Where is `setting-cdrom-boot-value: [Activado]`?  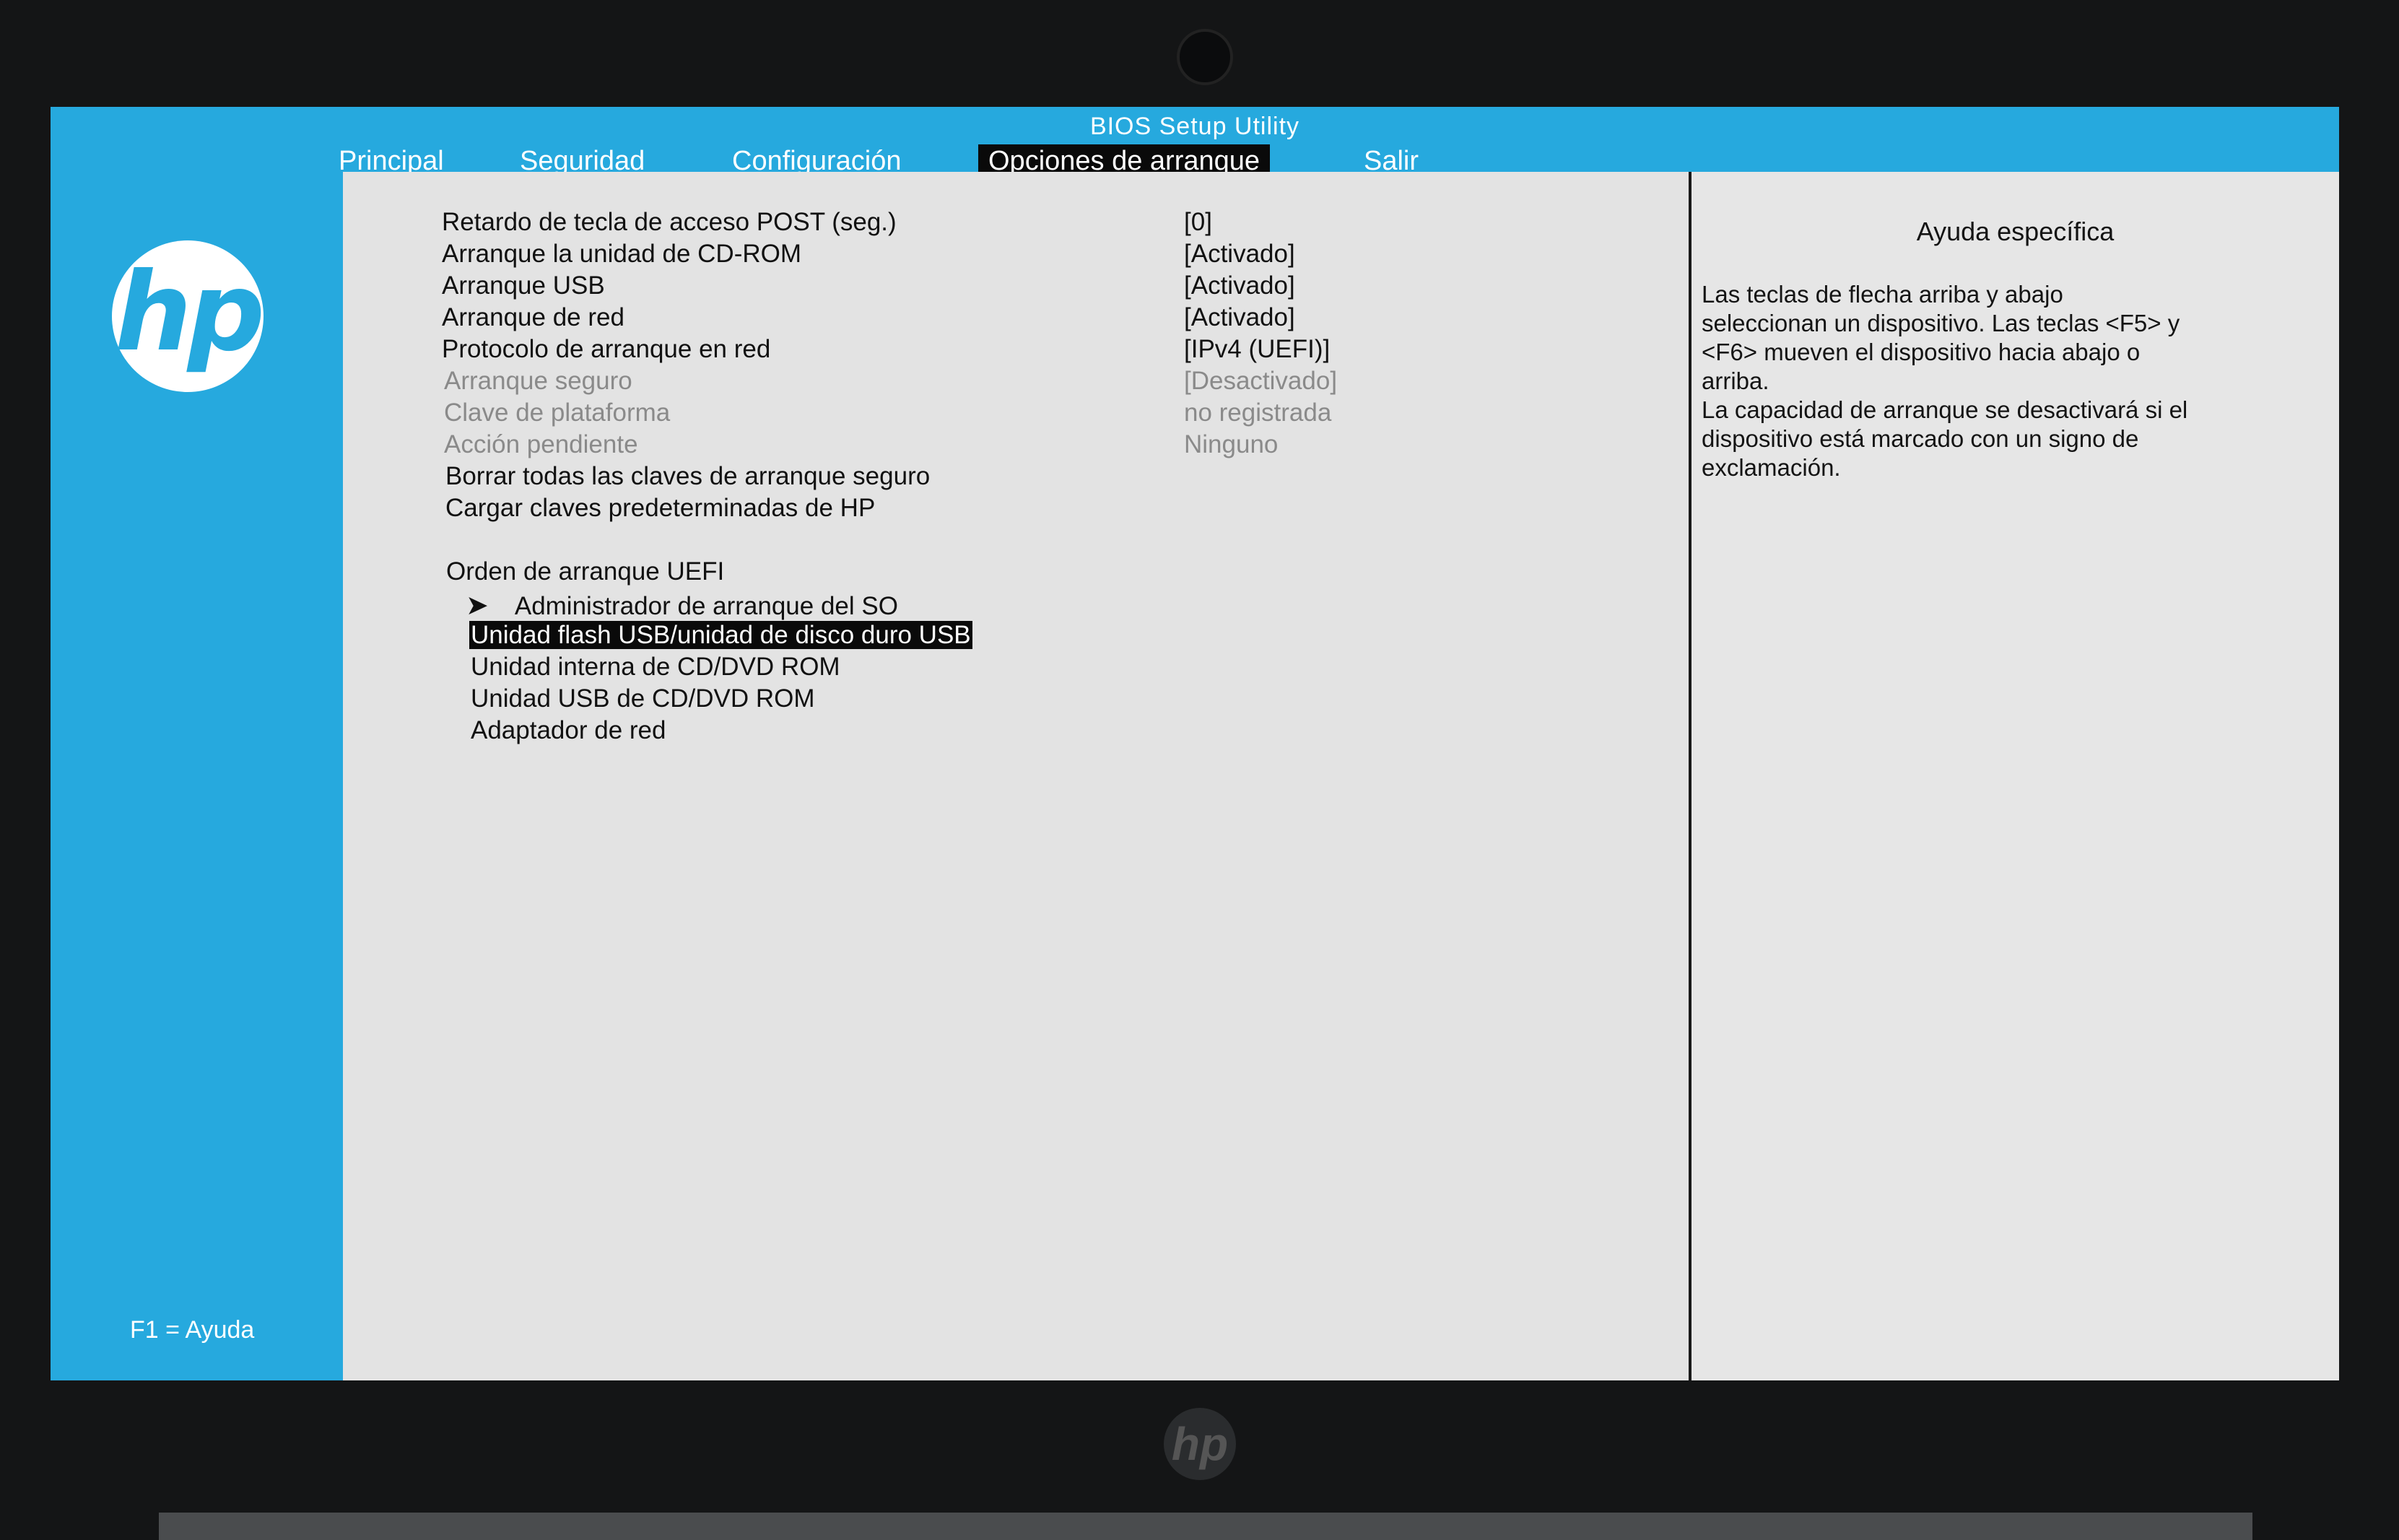 setting-cdrom-boot-value: [Activado] is located at coordinates (1239, 254).